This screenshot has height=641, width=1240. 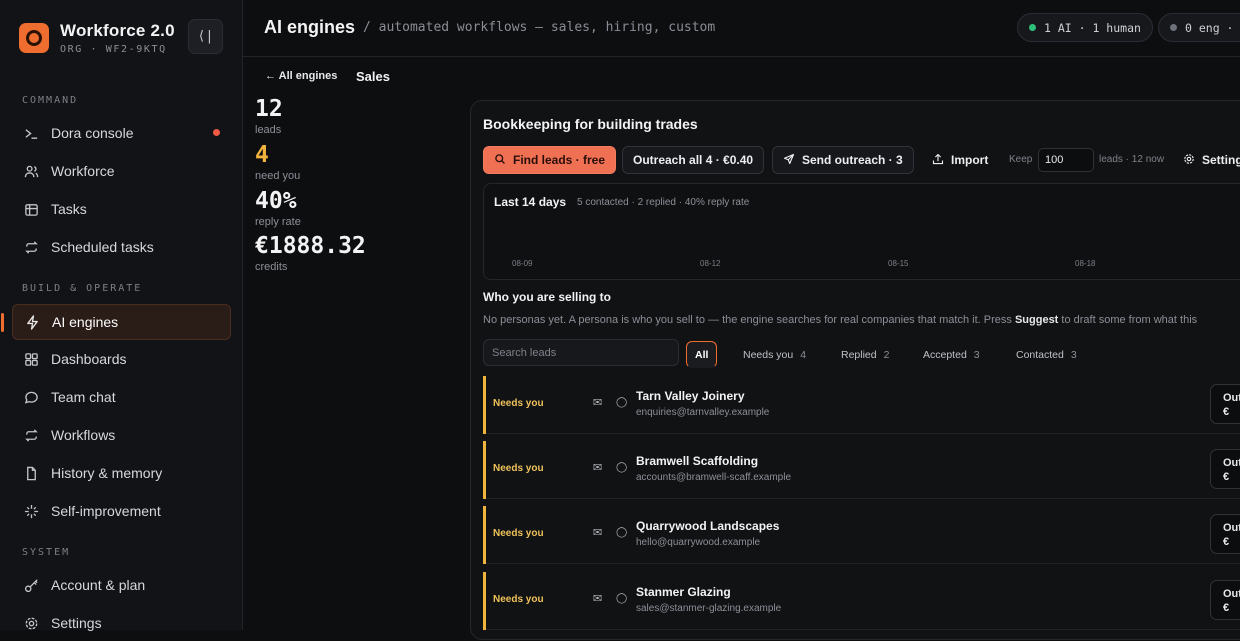 What do you see at coordinates (31, 359) in the screenshot?
I see `grid-icon` at bounding box center [31, 359].